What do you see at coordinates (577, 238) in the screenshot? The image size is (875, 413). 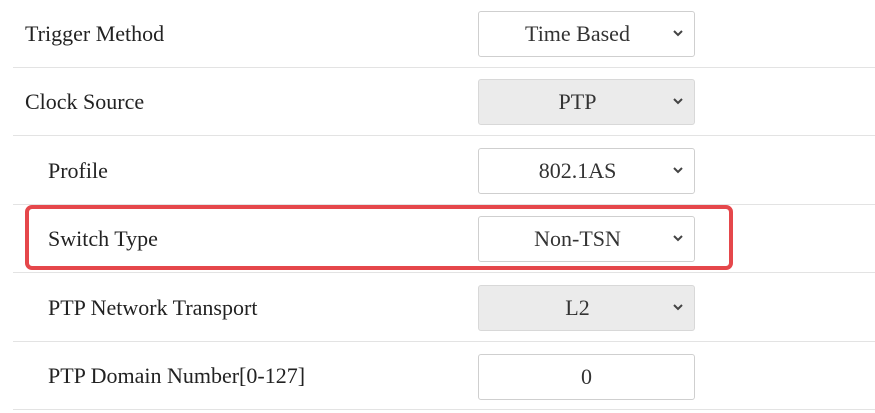 I see `switch-type-value: Non-TSN` at bounding box center [577, 238].